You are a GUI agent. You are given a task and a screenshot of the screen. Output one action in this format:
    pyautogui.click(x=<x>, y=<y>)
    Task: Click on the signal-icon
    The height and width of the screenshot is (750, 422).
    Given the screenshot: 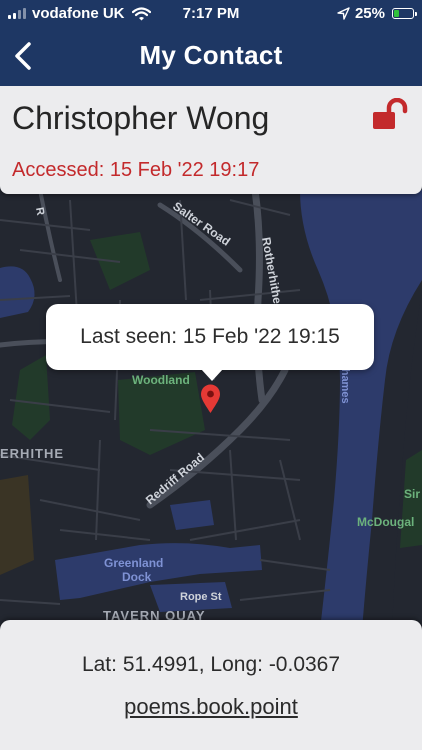 What is the action you would take?
    pyautogui.click(x=17, y=13)
    